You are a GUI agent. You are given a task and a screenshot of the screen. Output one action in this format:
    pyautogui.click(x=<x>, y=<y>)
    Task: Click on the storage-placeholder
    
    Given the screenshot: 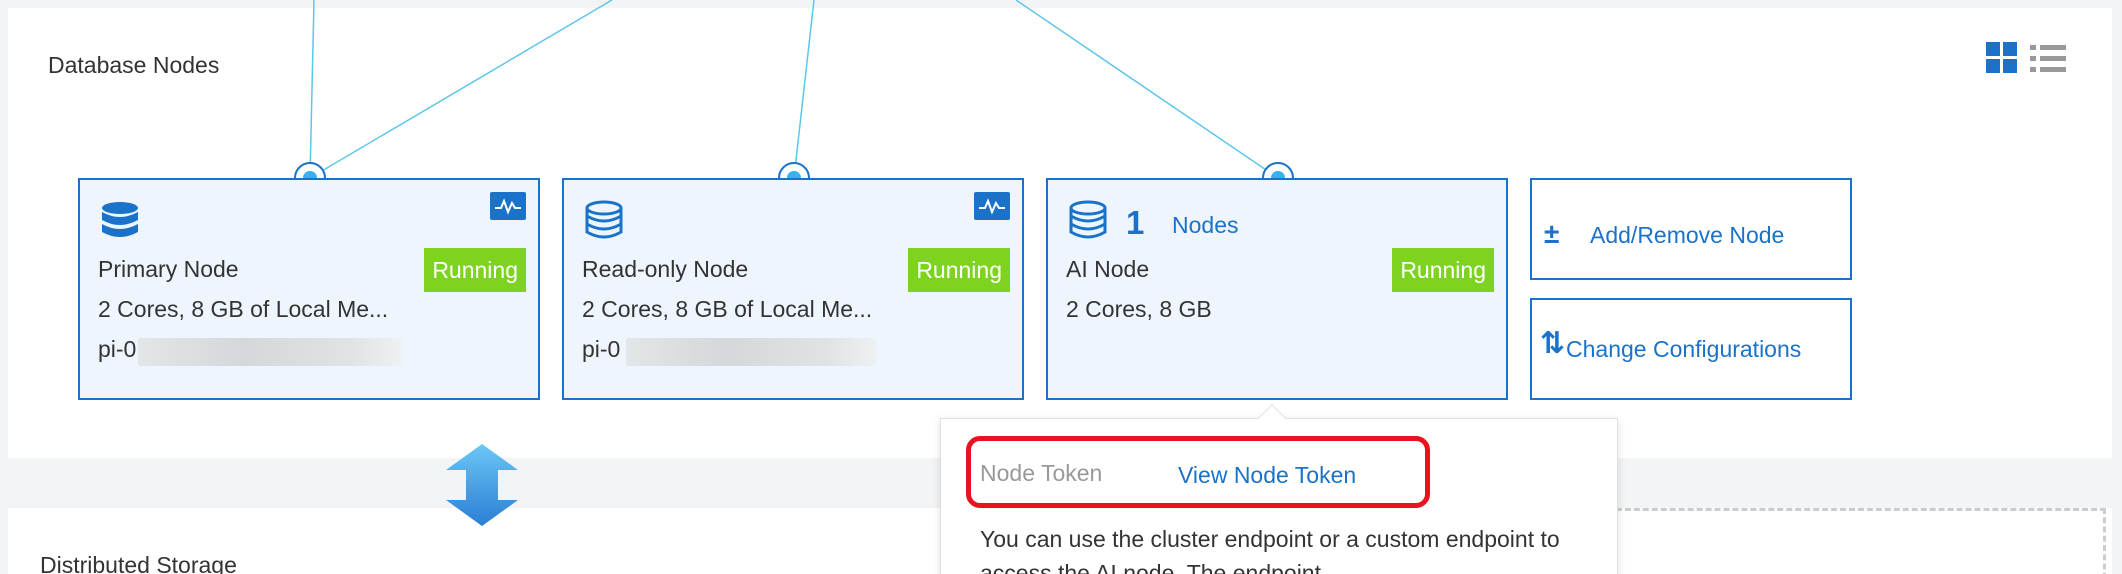 What is the action you would take?
    pyautogui.click(x=1852, y=541)
    